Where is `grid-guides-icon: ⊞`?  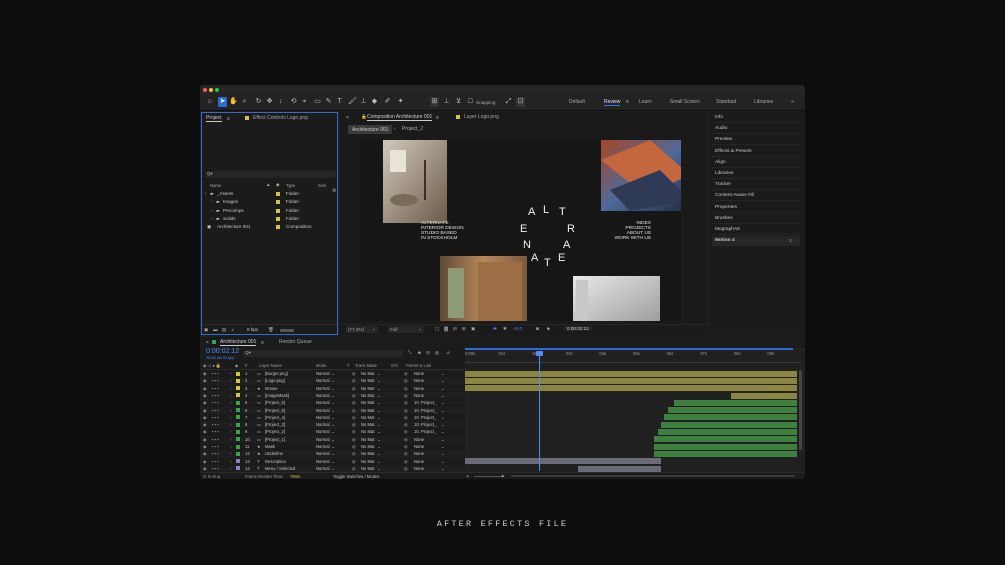 grid-guides-icon: ⊞ is located at coordinates (464, 329).